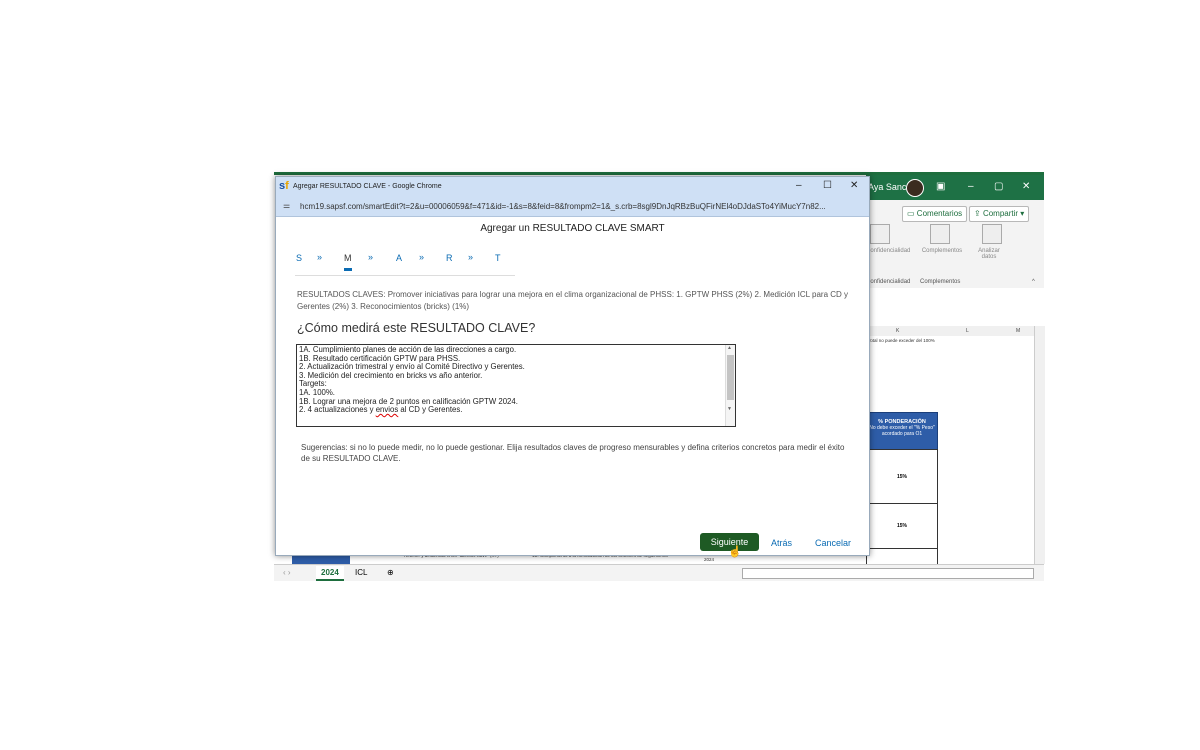  What do you see at coordinates (287, 572) in the screenshot?
I see `sheet-nav-icon: ‹ ›` at bounding box center [287, 572].